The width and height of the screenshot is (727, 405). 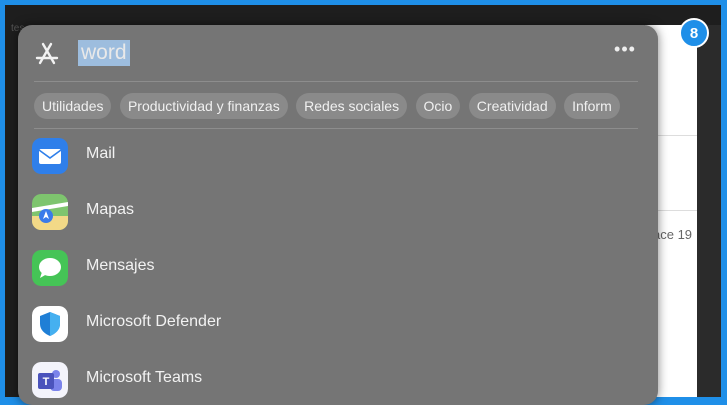 What do you see at coordinates (104, 53) in the screenshot?
I see `search-input: word` at bounding box center [104, 53].